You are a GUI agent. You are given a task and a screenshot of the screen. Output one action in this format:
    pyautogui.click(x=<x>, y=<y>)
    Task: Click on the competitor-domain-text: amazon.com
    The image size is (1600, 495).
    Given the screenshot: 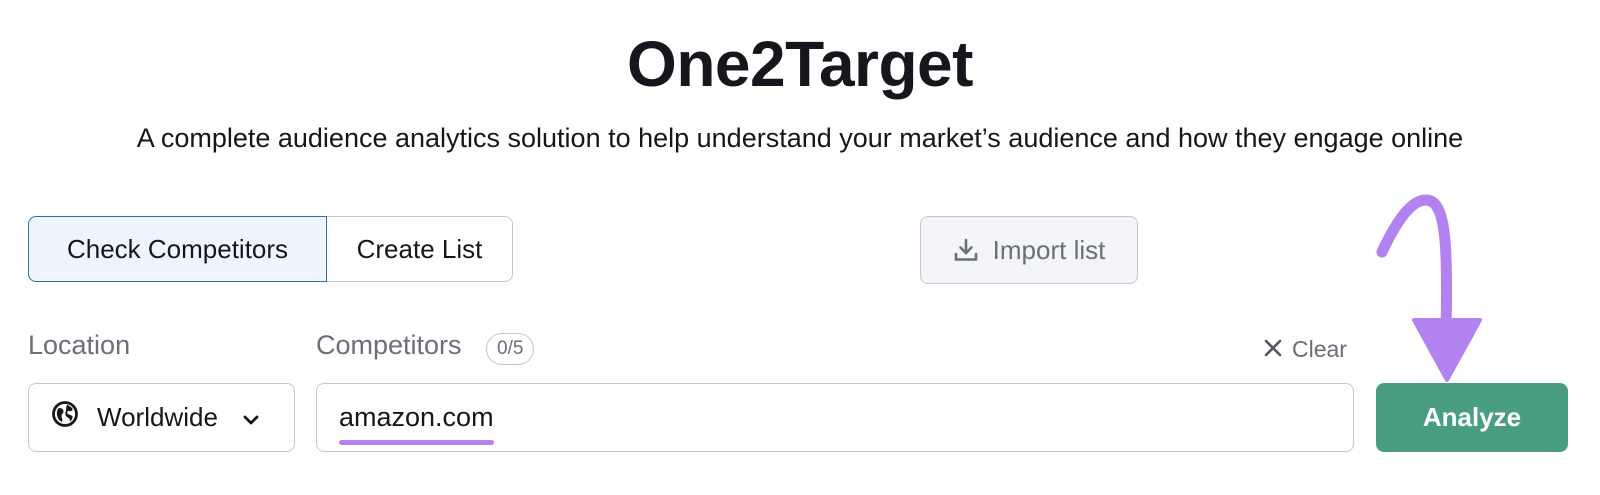 What is the action you would take?
    pyautogui.click(x=416, y=417)
    